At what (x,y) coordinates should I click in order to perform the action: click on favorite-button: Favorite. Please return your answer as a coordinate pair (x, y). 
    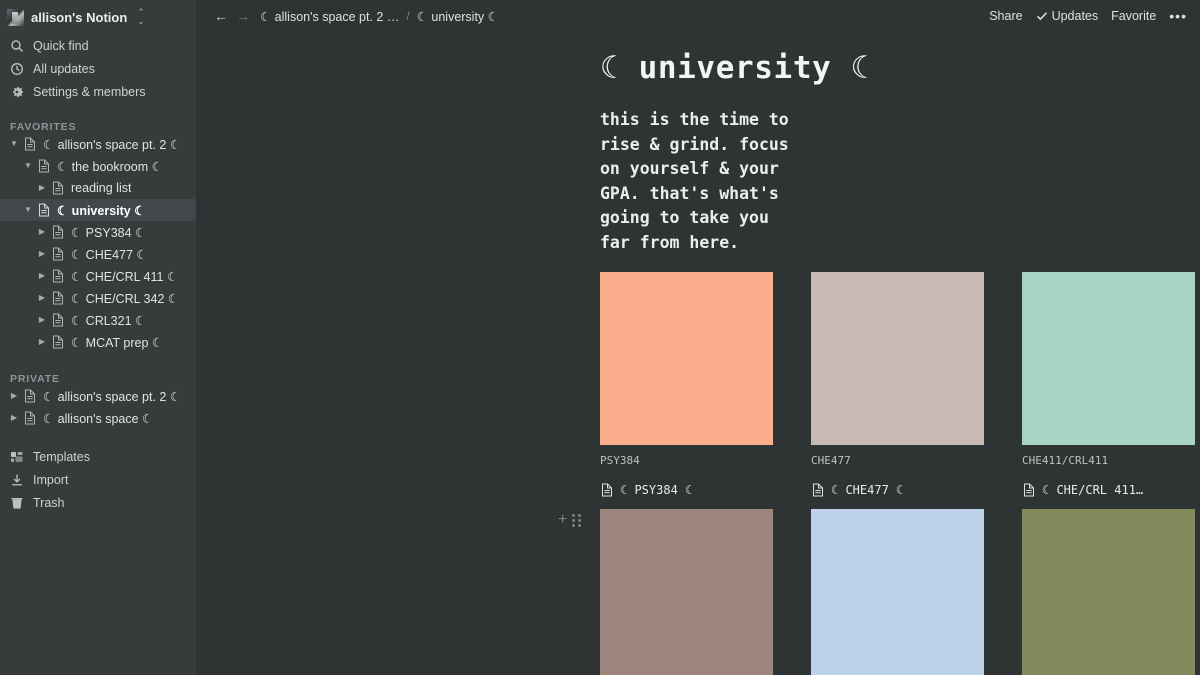
    Looking at the image, I should click on (1133, 16).